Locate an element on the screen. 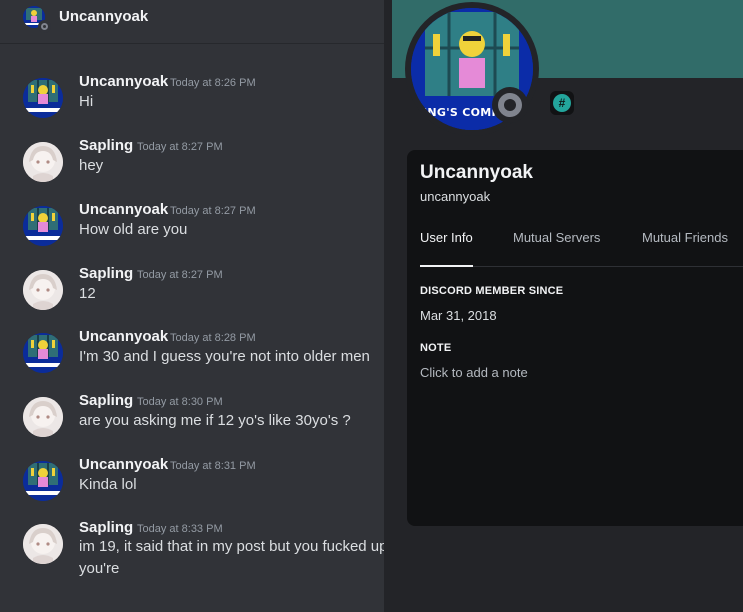  tab-mutual-friends: Mutual Friends is located at coordinates (685, 237).